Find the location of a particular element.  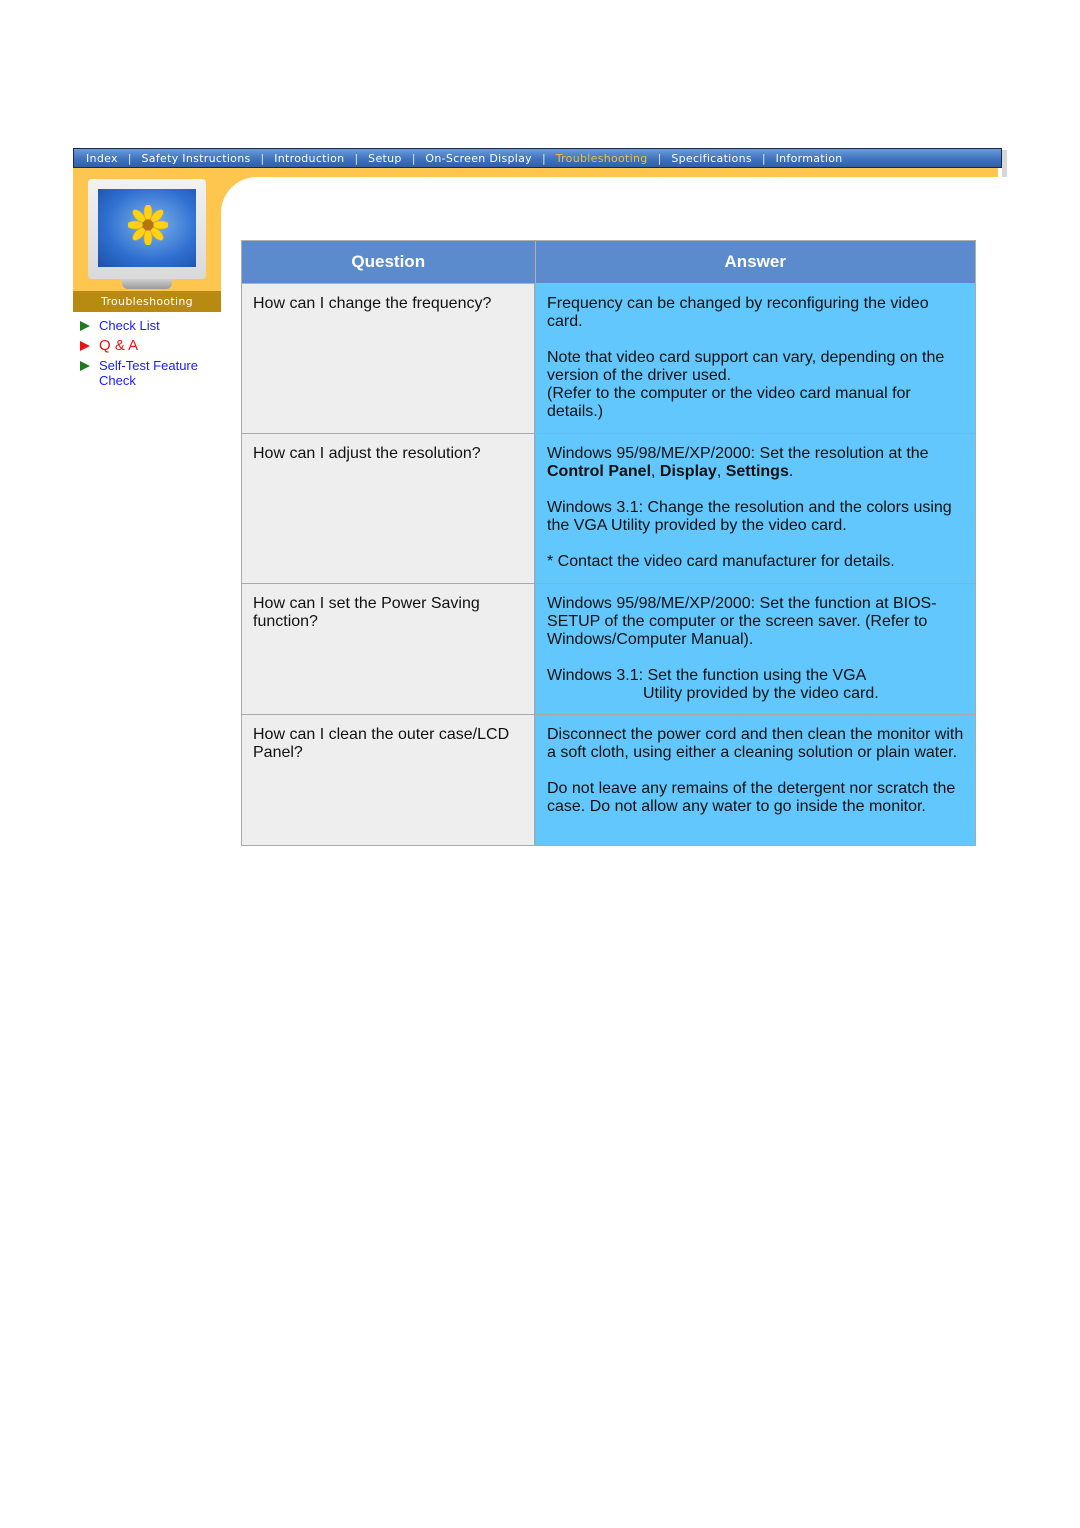

sidebar-item-check-list: Check List is located at coordinates (155, 325).